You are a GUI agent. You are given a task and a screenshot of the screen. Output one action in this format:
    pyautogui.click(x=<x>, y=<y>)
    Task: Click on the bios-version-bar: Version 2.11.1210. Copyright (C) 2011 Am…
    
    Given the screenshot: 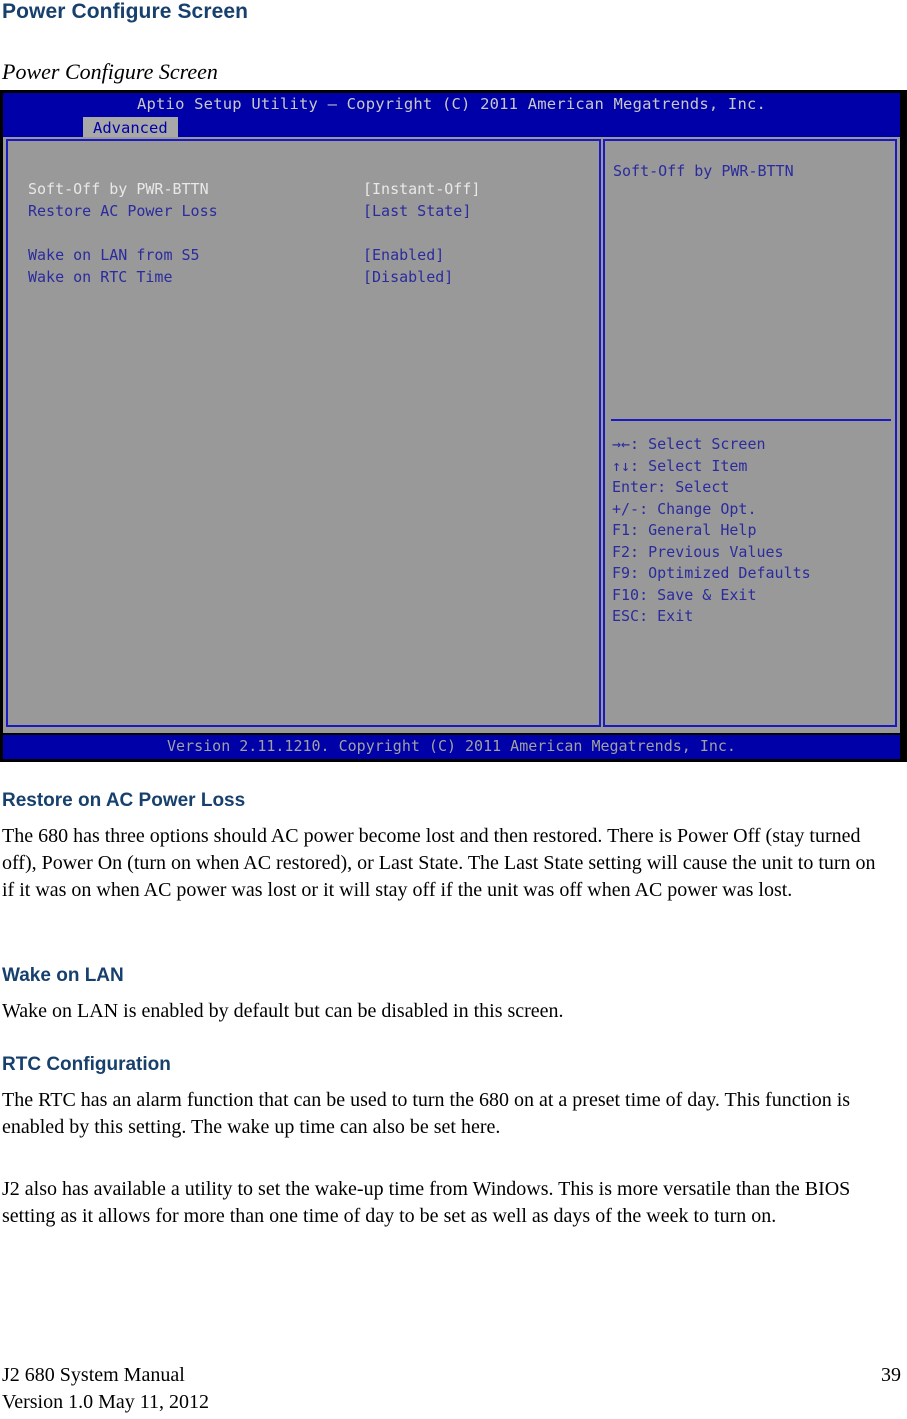 What is the action you would take?
    pyautogui.click(x=451, y=747)
    